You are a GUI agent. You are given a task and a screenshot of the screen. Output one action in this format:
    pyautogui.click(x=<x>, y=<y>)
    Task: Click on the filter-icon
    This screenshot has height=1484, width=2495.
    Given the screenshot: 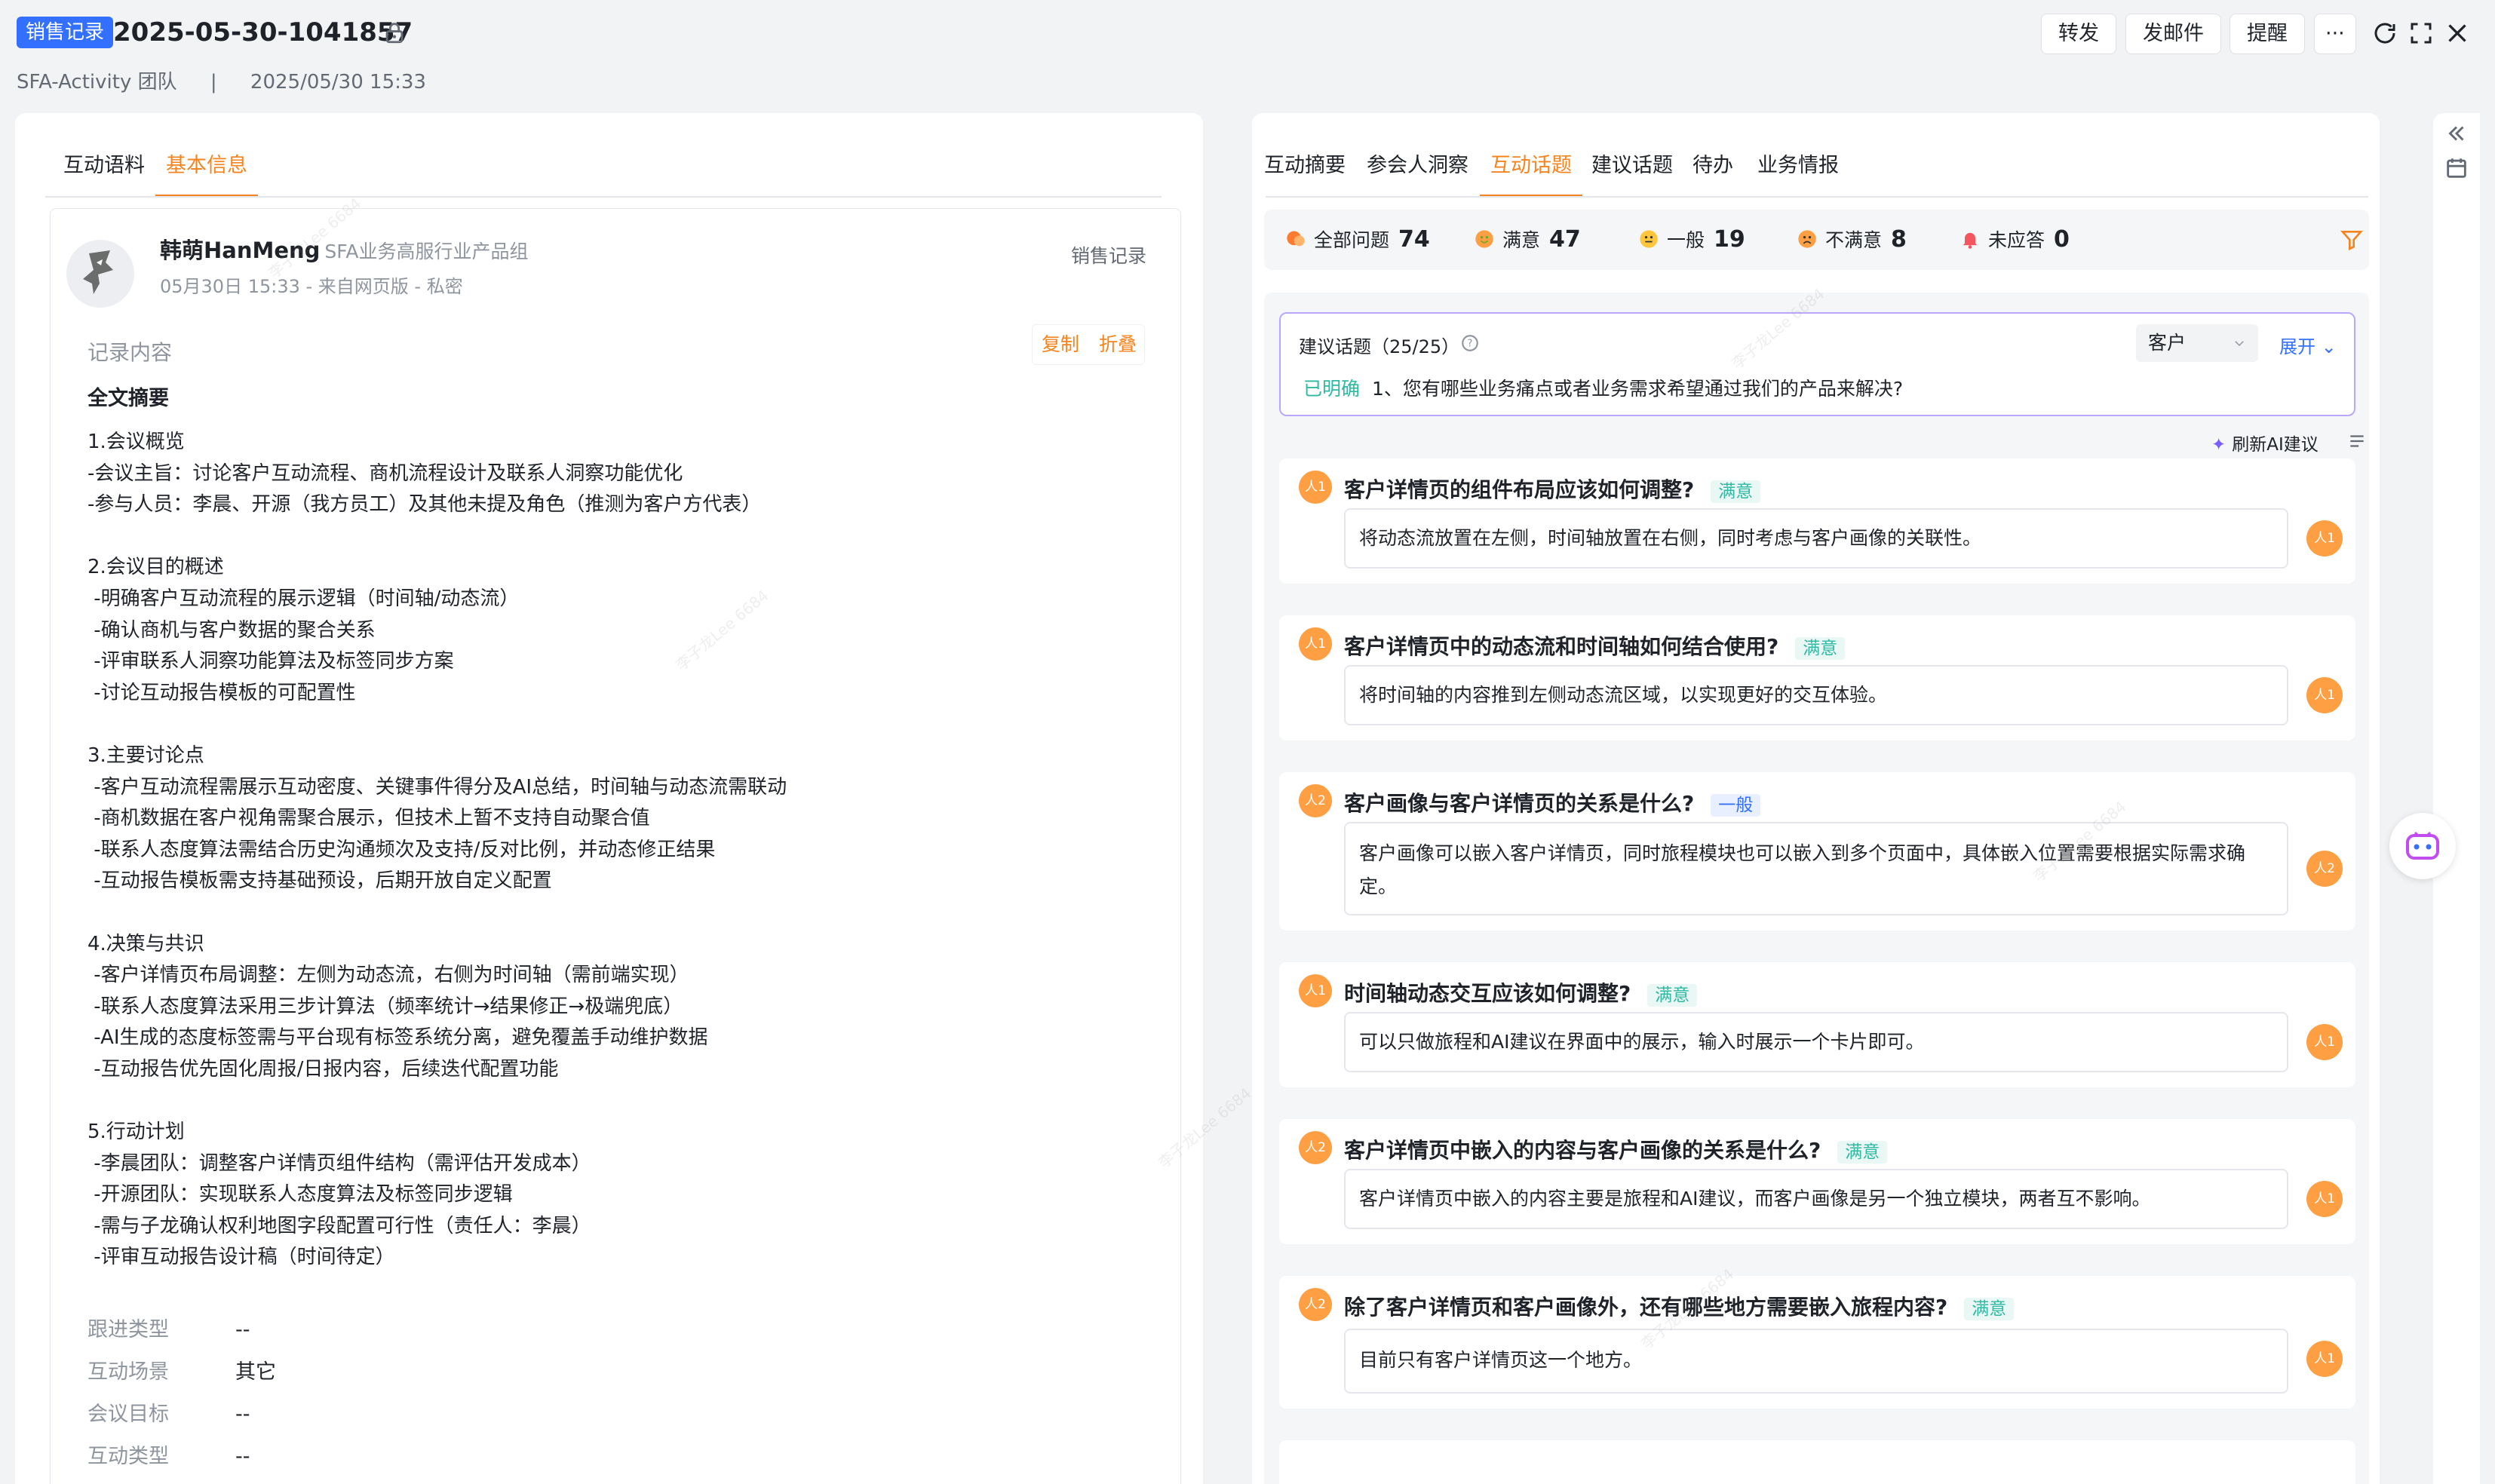 What is the action you would take?
    pyautogui.click(x=2352, y=240)
    